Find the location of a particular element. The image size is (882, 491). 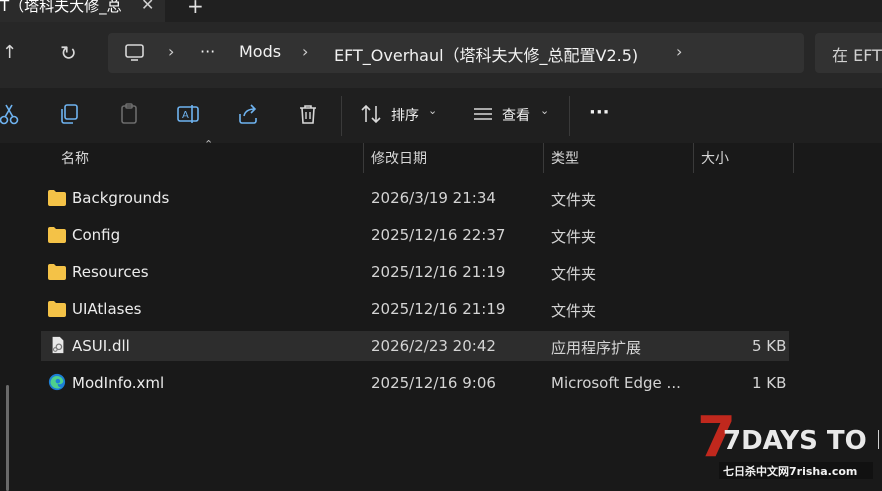

delete-icon is located at coordinates (308, 114).